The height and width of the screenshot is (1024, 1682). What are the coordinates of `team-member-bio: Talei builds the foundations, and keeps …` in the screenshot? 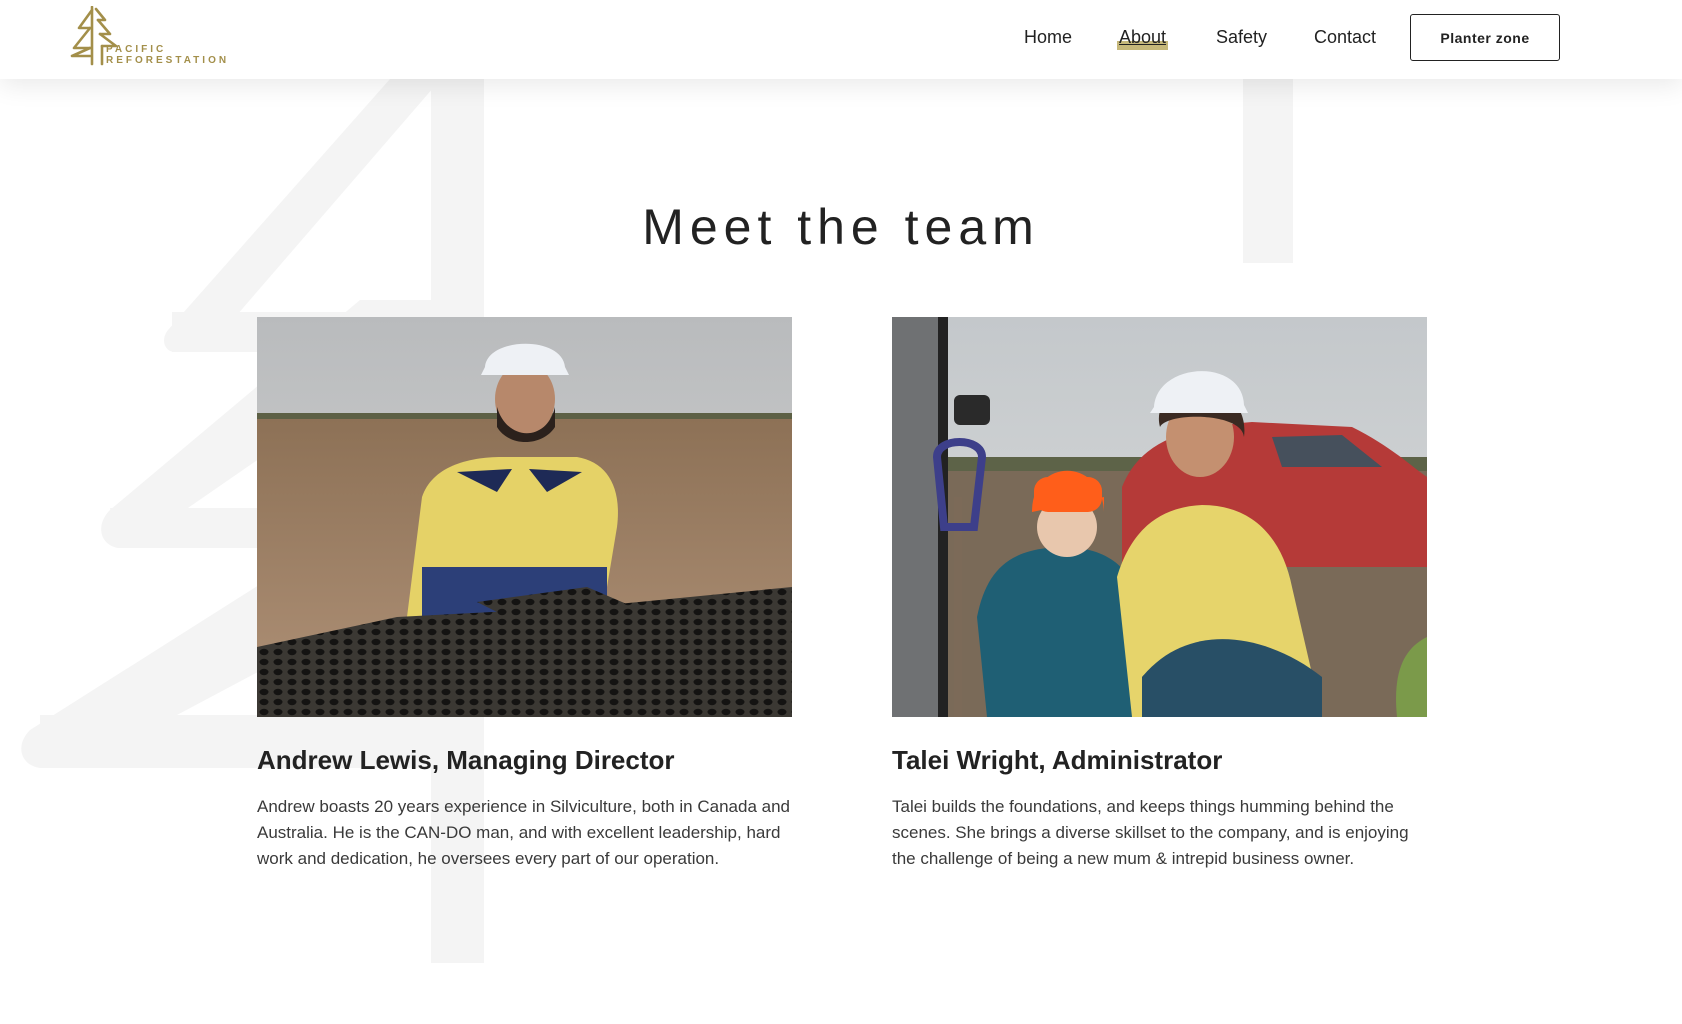 It's located at (1150, 832).